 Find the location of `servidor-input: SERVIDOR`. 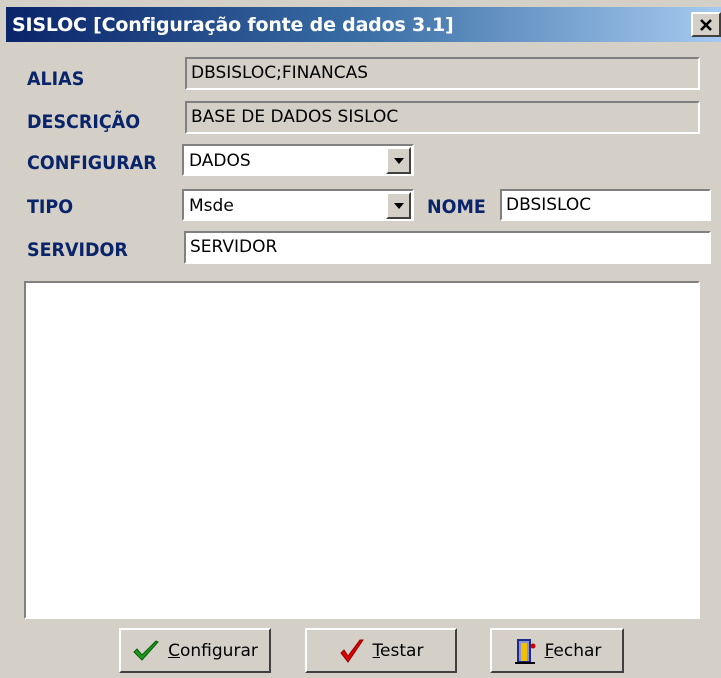

servidor-input: SERVIDOR is located at coordinates (447, 247).